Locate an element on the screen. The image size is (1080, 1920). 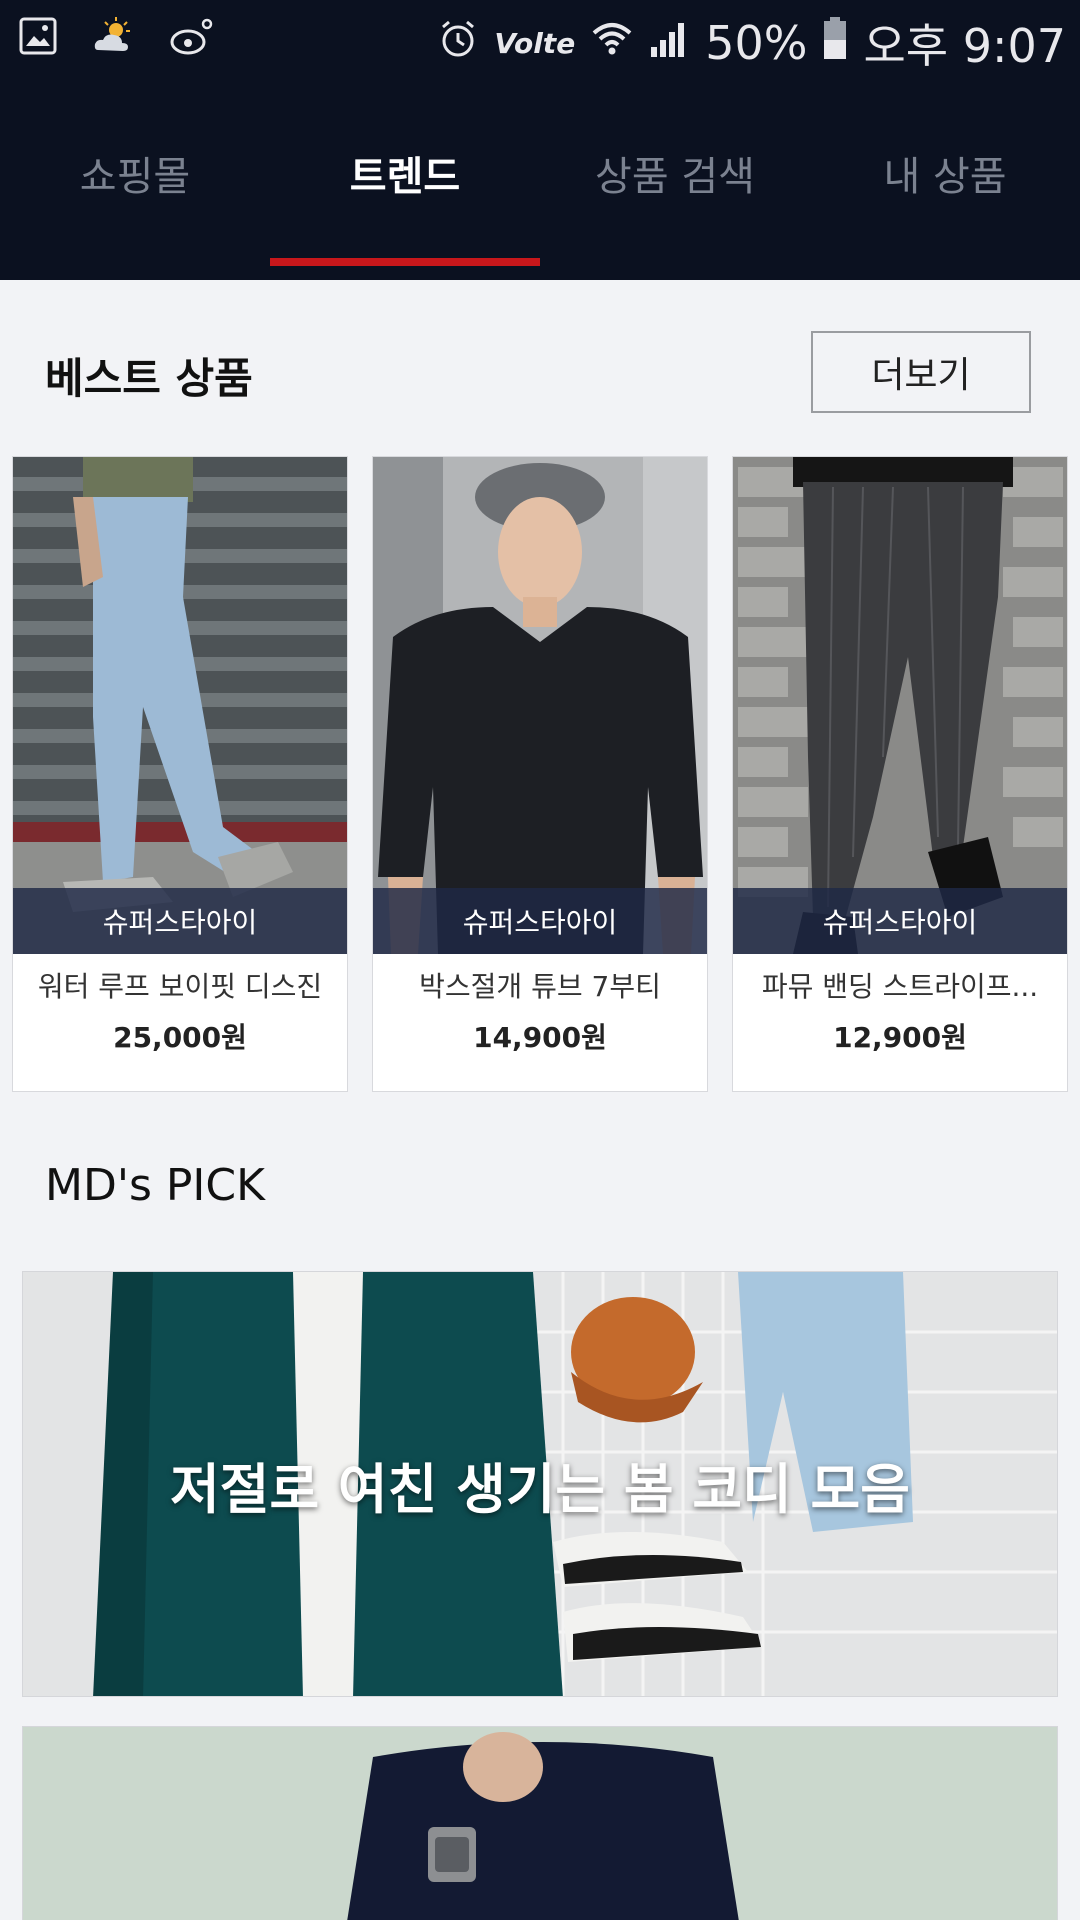
product-card: 슈퍼스타아이 파뮤 밴딩 스트라이프... 12,900원 is located at coordinates (900, 774).